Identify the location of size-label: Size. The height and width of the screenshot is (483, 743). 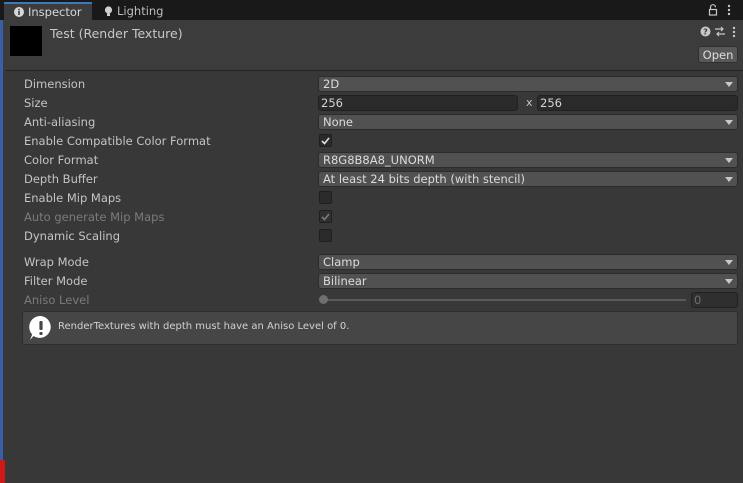
(36, 103).